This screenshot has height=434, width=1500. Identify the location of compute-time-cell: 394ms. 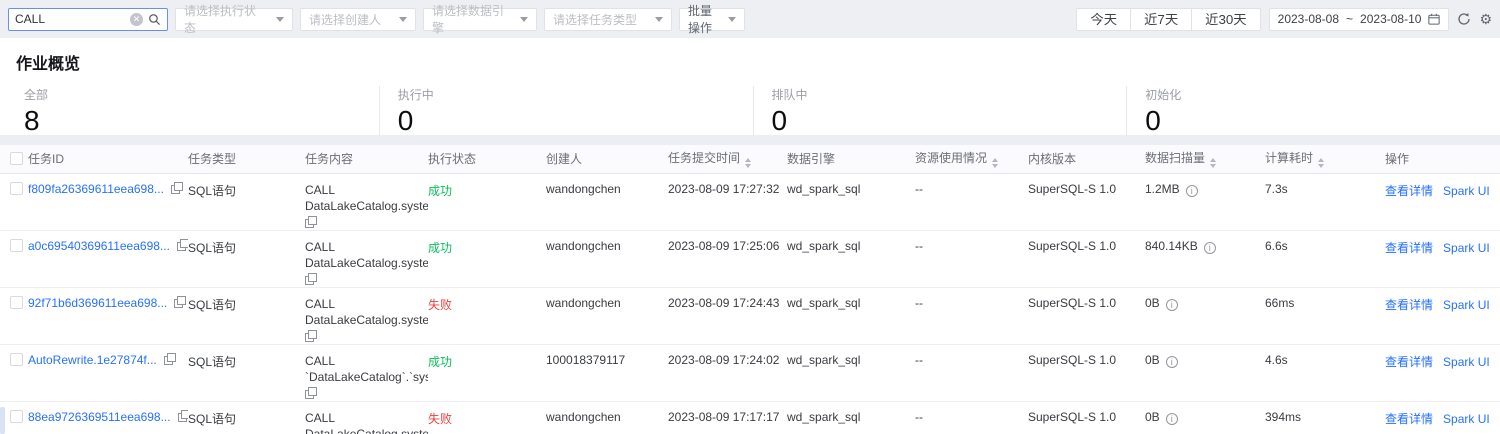
(1325, 417).